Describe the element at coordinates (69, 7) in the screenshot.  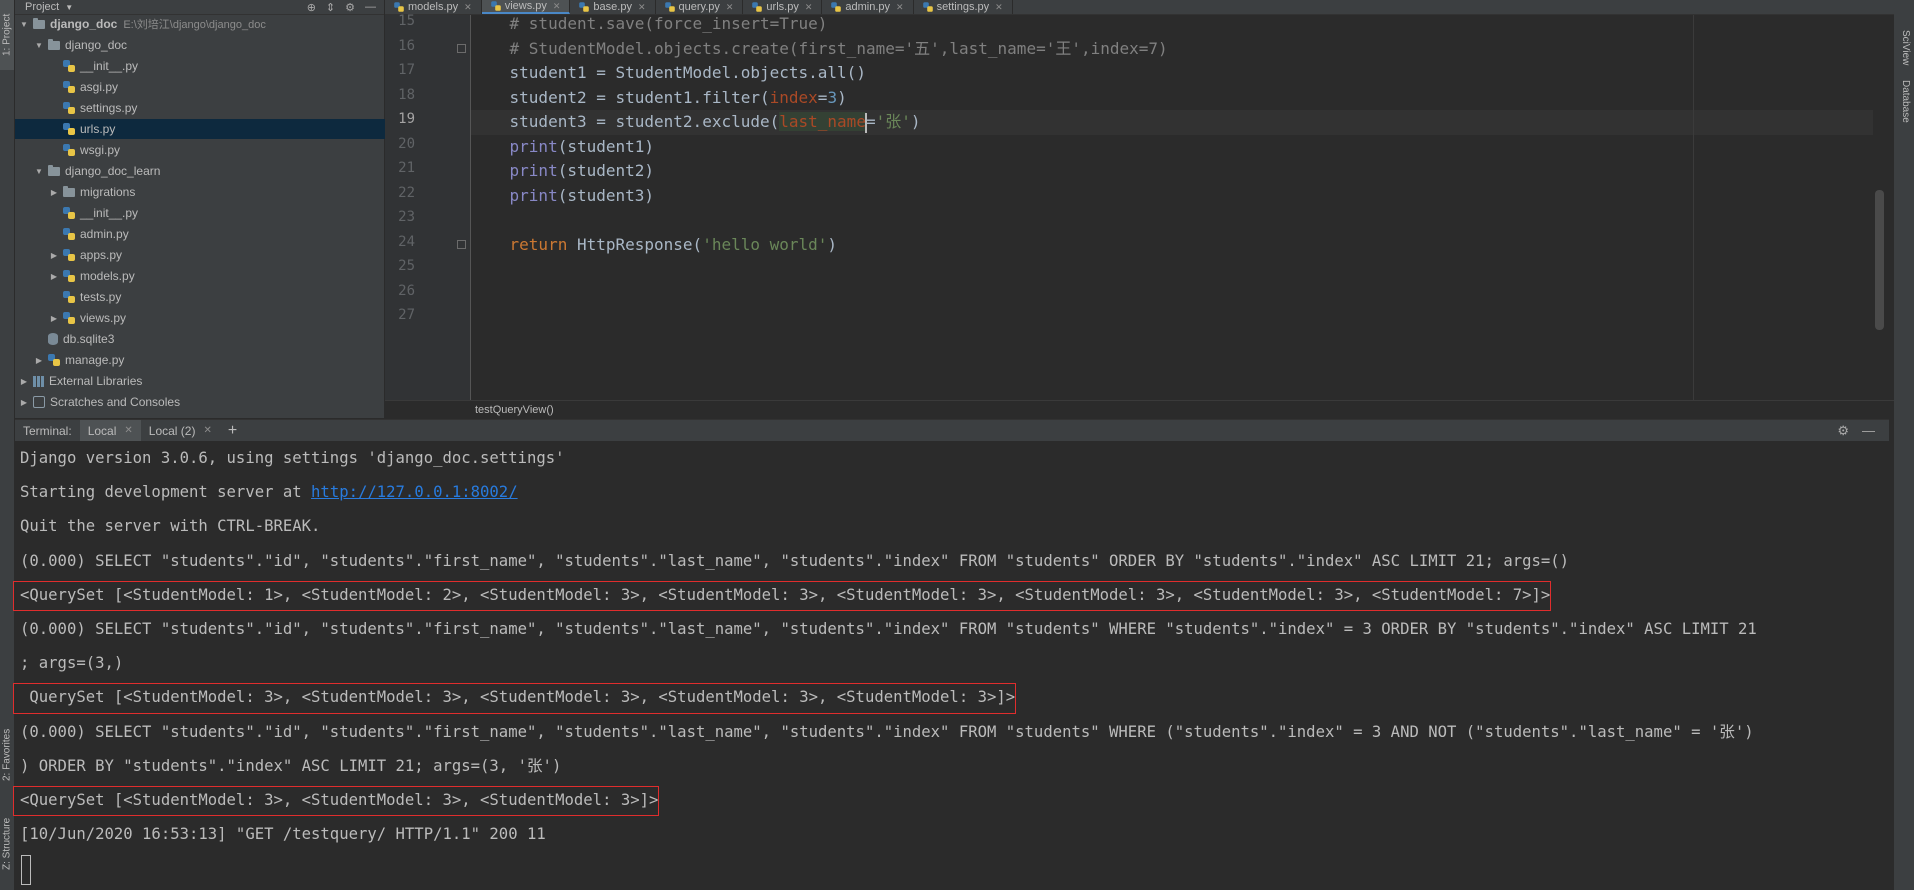
I see `chevron-down-icon: ▼` at that location.